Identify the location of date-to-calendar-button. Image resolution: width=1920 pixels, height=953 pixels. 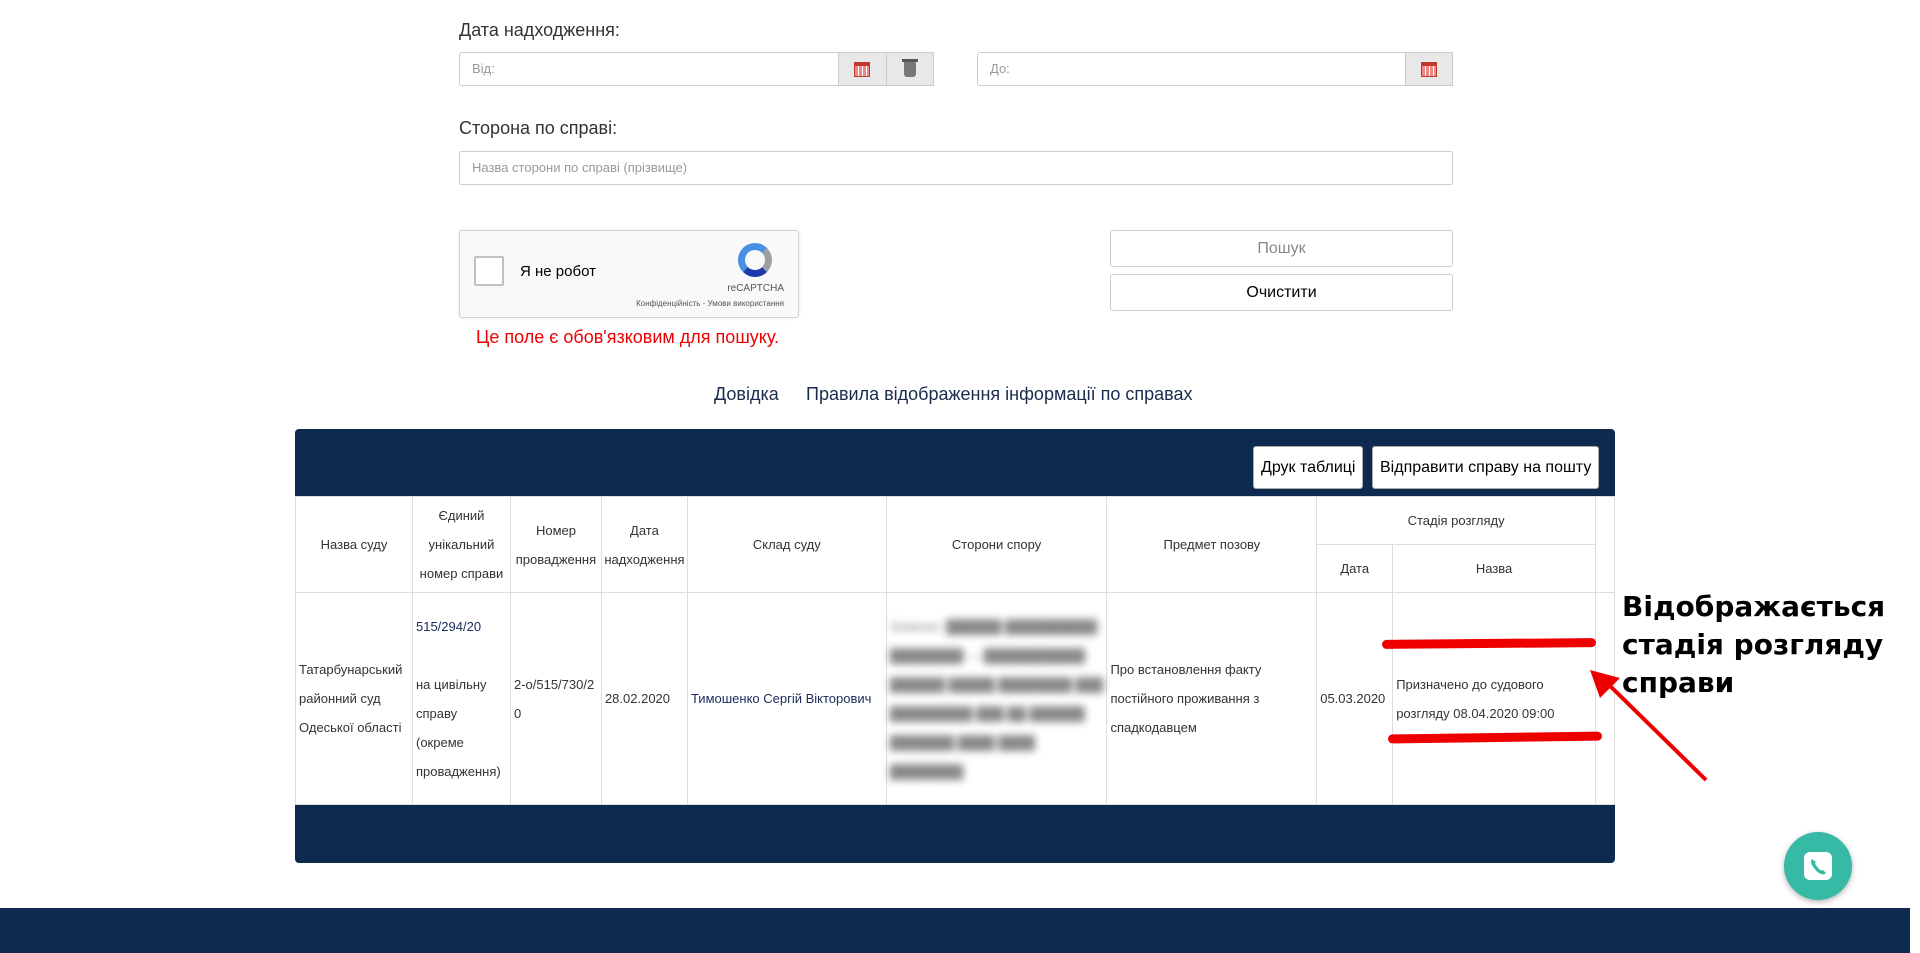
(1429, 69).